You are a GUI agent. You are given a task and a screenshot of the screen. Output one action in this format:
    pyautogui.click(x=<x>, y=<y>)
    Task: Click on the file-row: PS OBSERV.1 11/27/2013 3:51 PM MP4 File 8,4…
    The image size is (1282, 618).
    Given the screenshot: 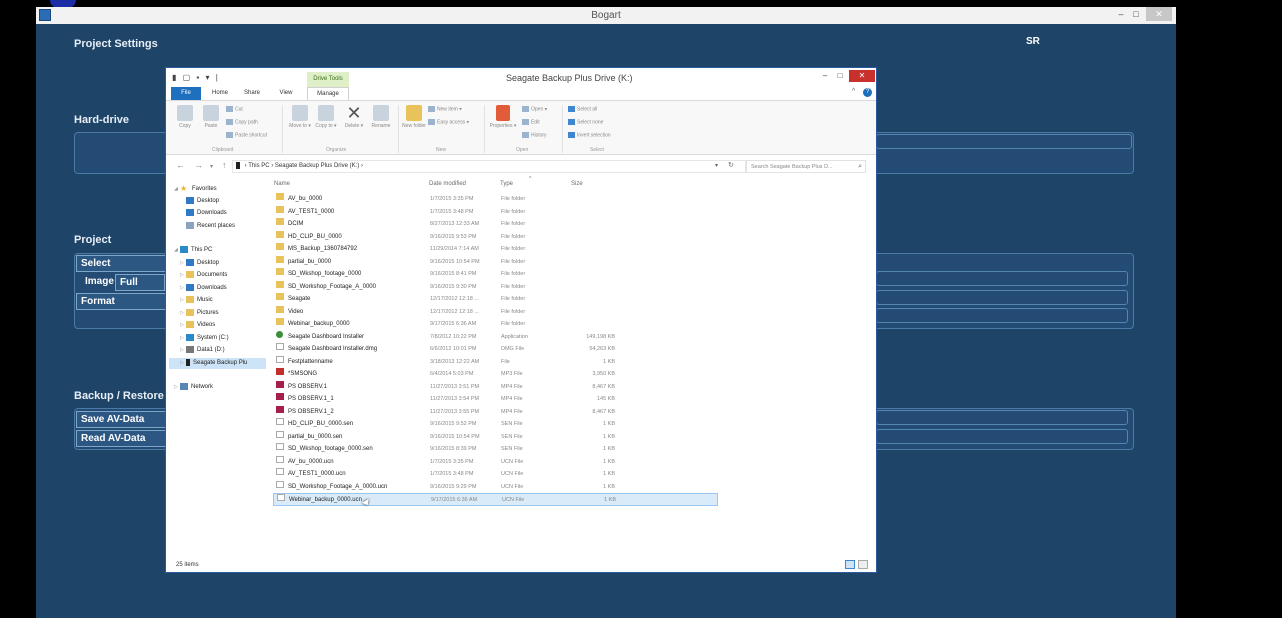 What is the action you would take?
    pyautogui.click(x=495, y=387)
    